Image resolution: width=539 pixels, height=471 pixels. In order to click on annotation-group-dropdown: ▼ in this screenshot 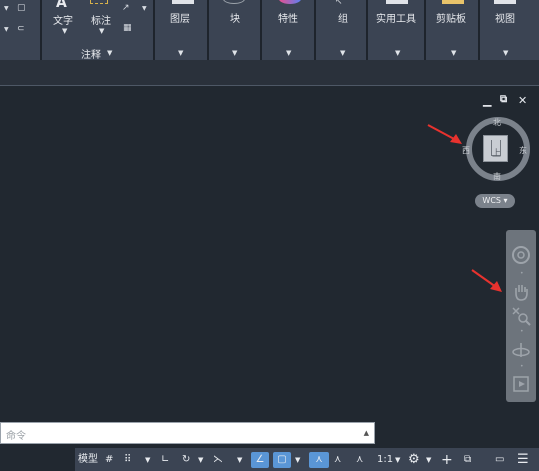, I will do `click(109, 53)`.